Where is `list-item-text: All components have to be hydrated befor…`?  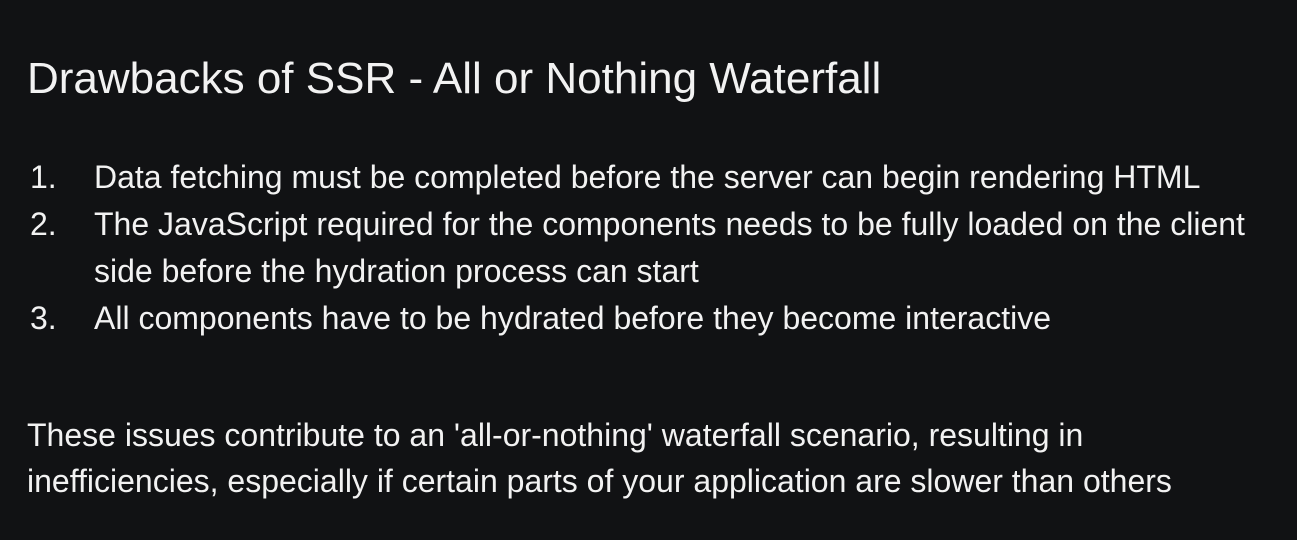 list-item-text: All components have to be hydrated befor… is located at coordinates (573, 318).